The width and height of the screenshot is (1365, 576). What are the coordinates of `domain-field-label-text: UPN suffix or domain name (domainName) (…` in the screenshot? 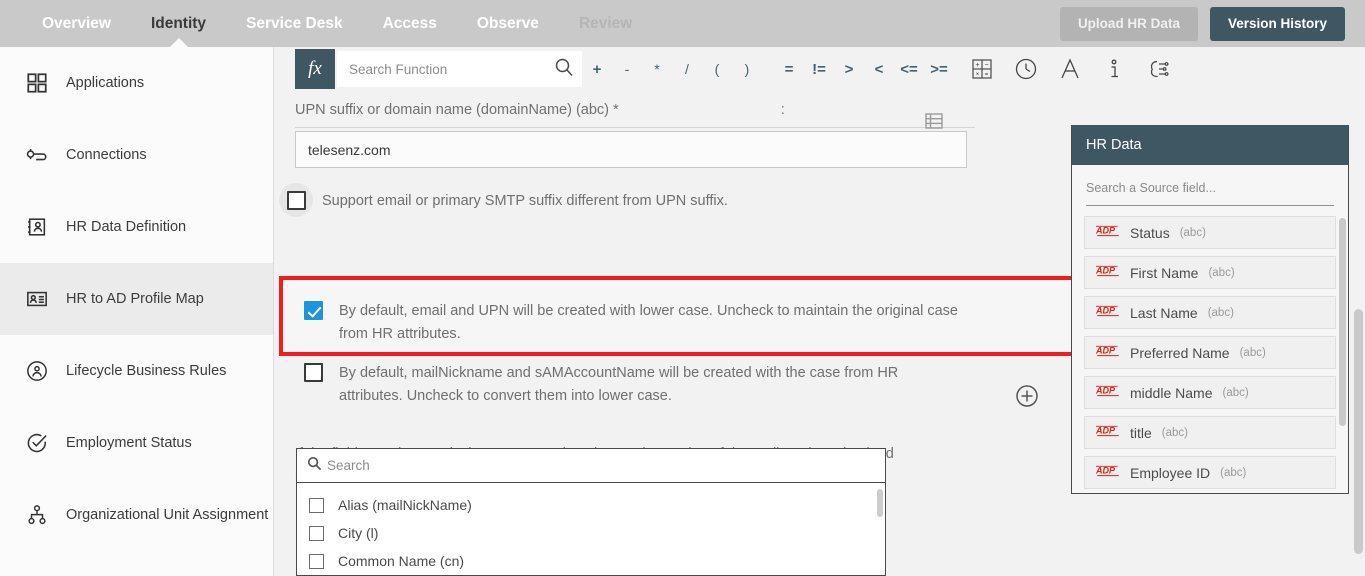 It's located at (457, 110).